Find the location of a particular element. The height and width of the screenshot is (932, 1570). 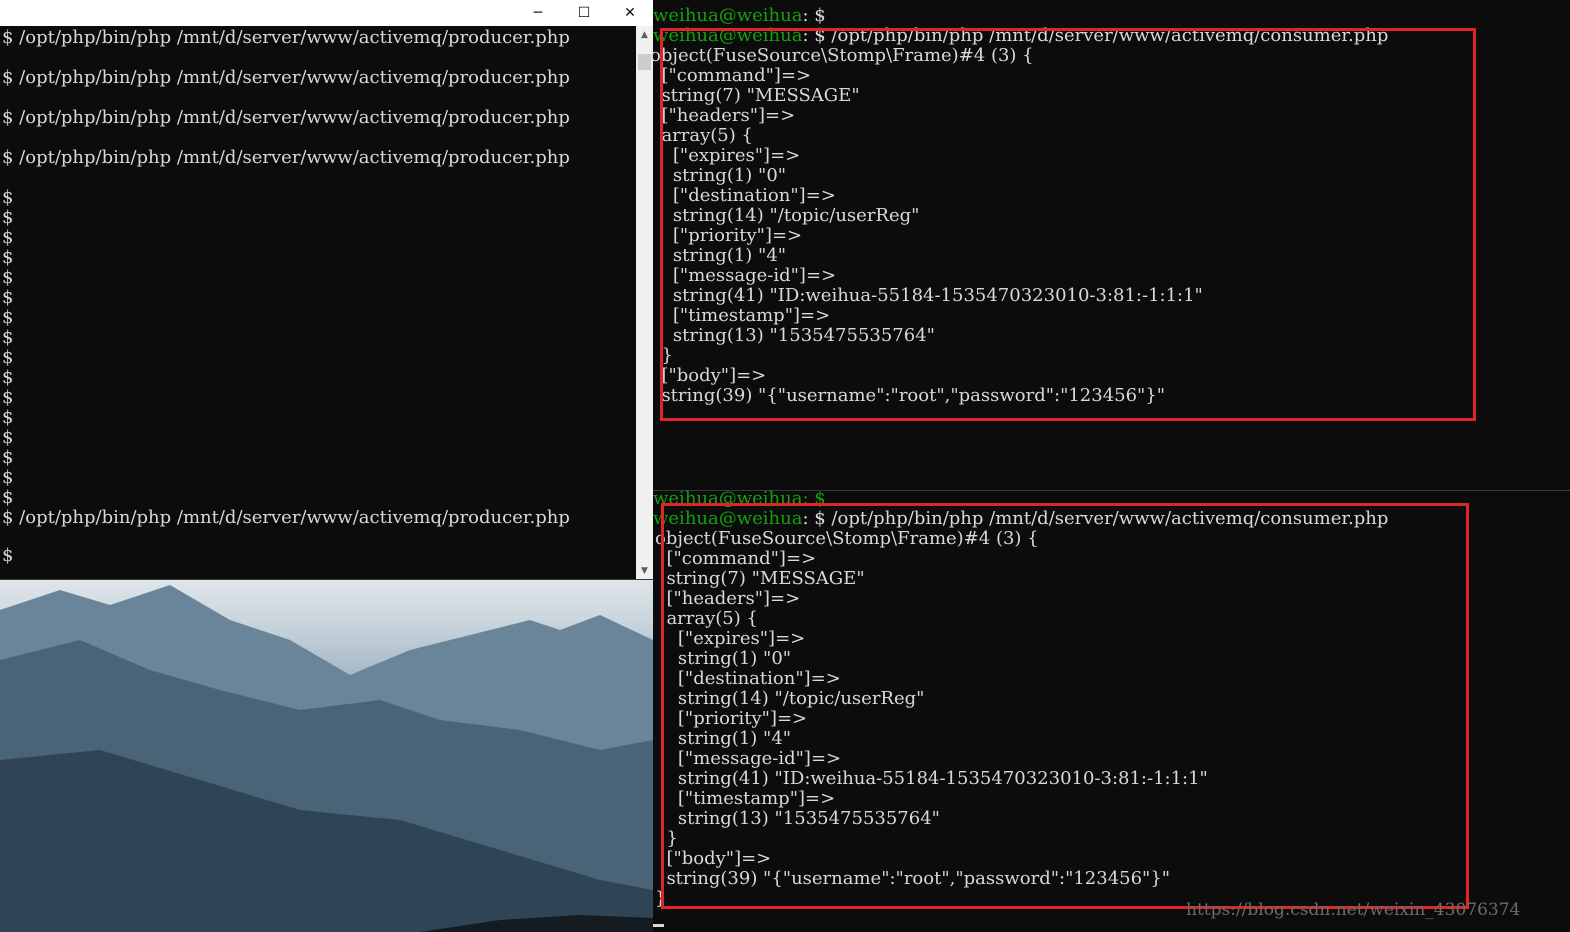

minimize-button: ─ is located at coordinates (538, 13).